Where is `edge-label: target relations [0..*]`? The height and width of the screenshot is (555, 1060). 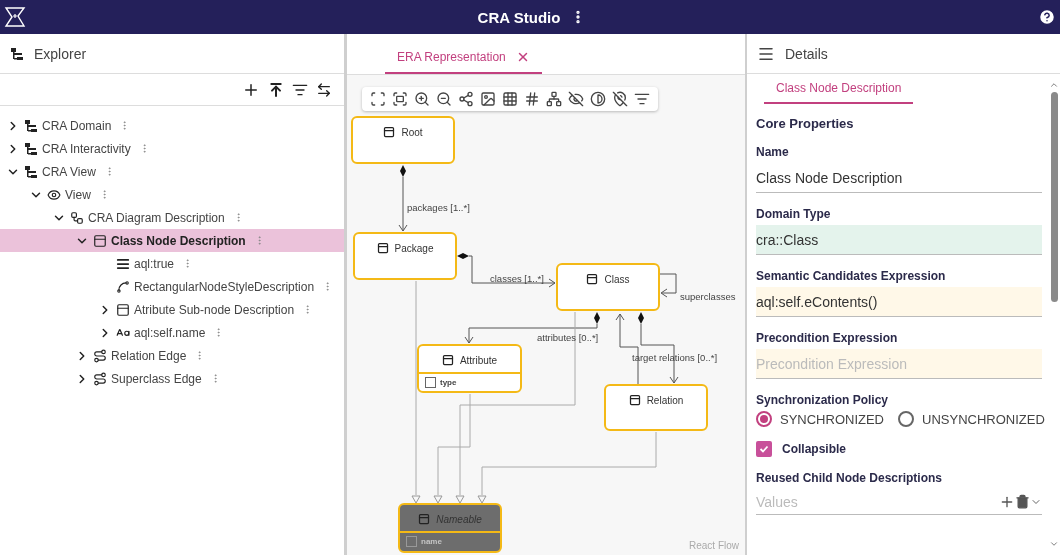
edge-label: target relations [0..*] is located at coordinates (675, 357).